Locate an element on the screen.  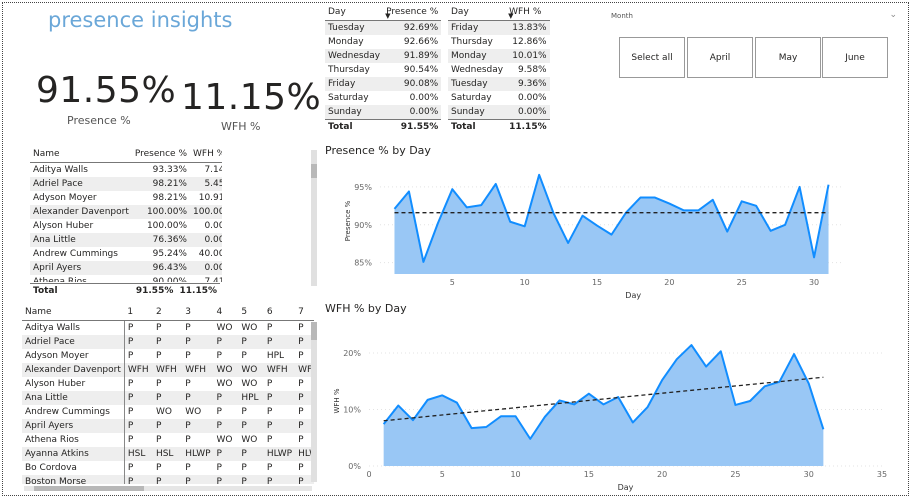
table-row: Friday 90.08% is located at coordinates (383, 83).